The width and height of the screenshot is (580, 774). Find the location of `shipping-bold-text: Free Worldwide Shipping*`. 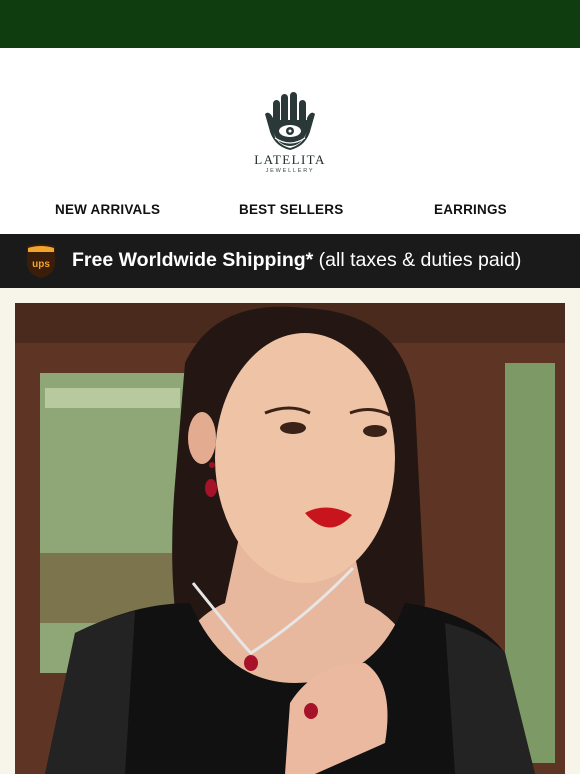

shipping-bold-text: Free Worldwide Shipping* is located at coordinates (193, 260).